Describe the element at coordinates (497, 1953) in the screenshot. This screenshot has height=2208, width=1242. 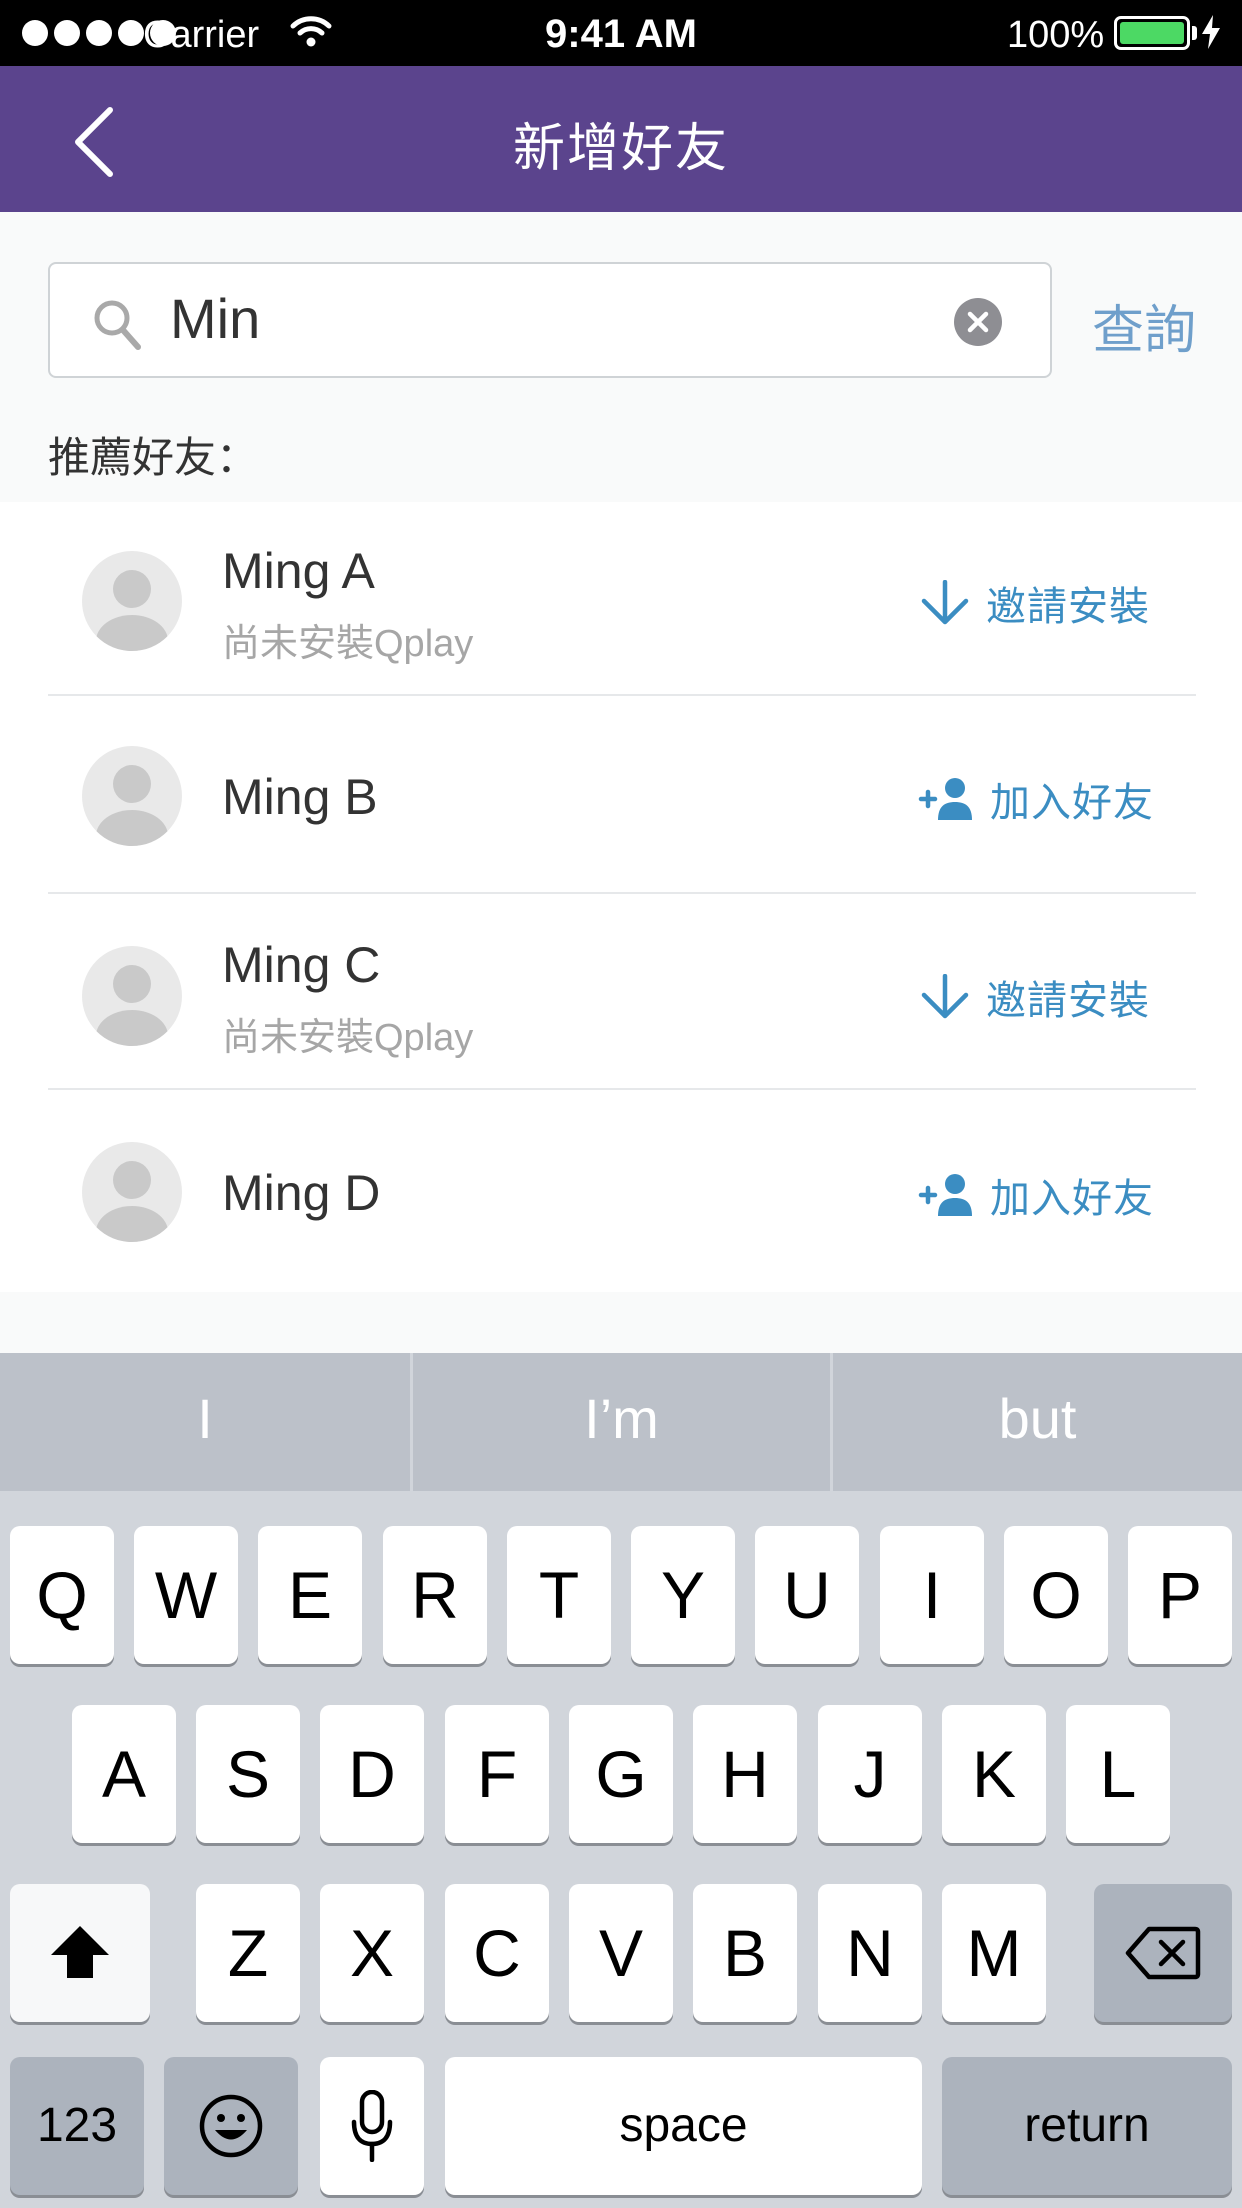
I see `key-c: C` at that location.